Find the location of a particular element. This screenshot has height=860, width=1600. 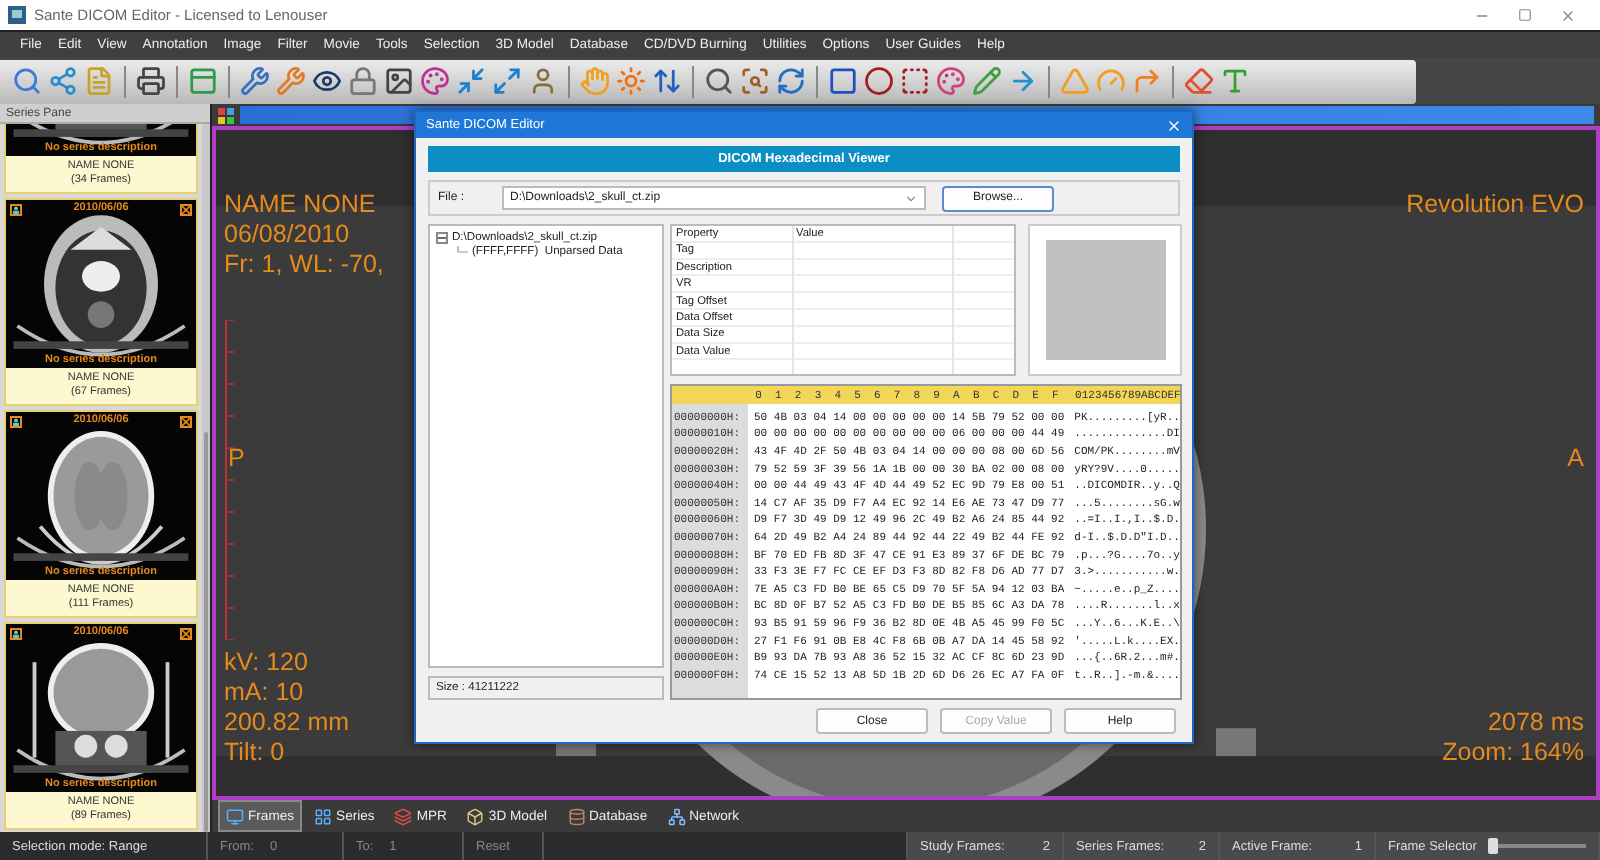

up-down-arrow-icon is located at coordinates (667, 81).